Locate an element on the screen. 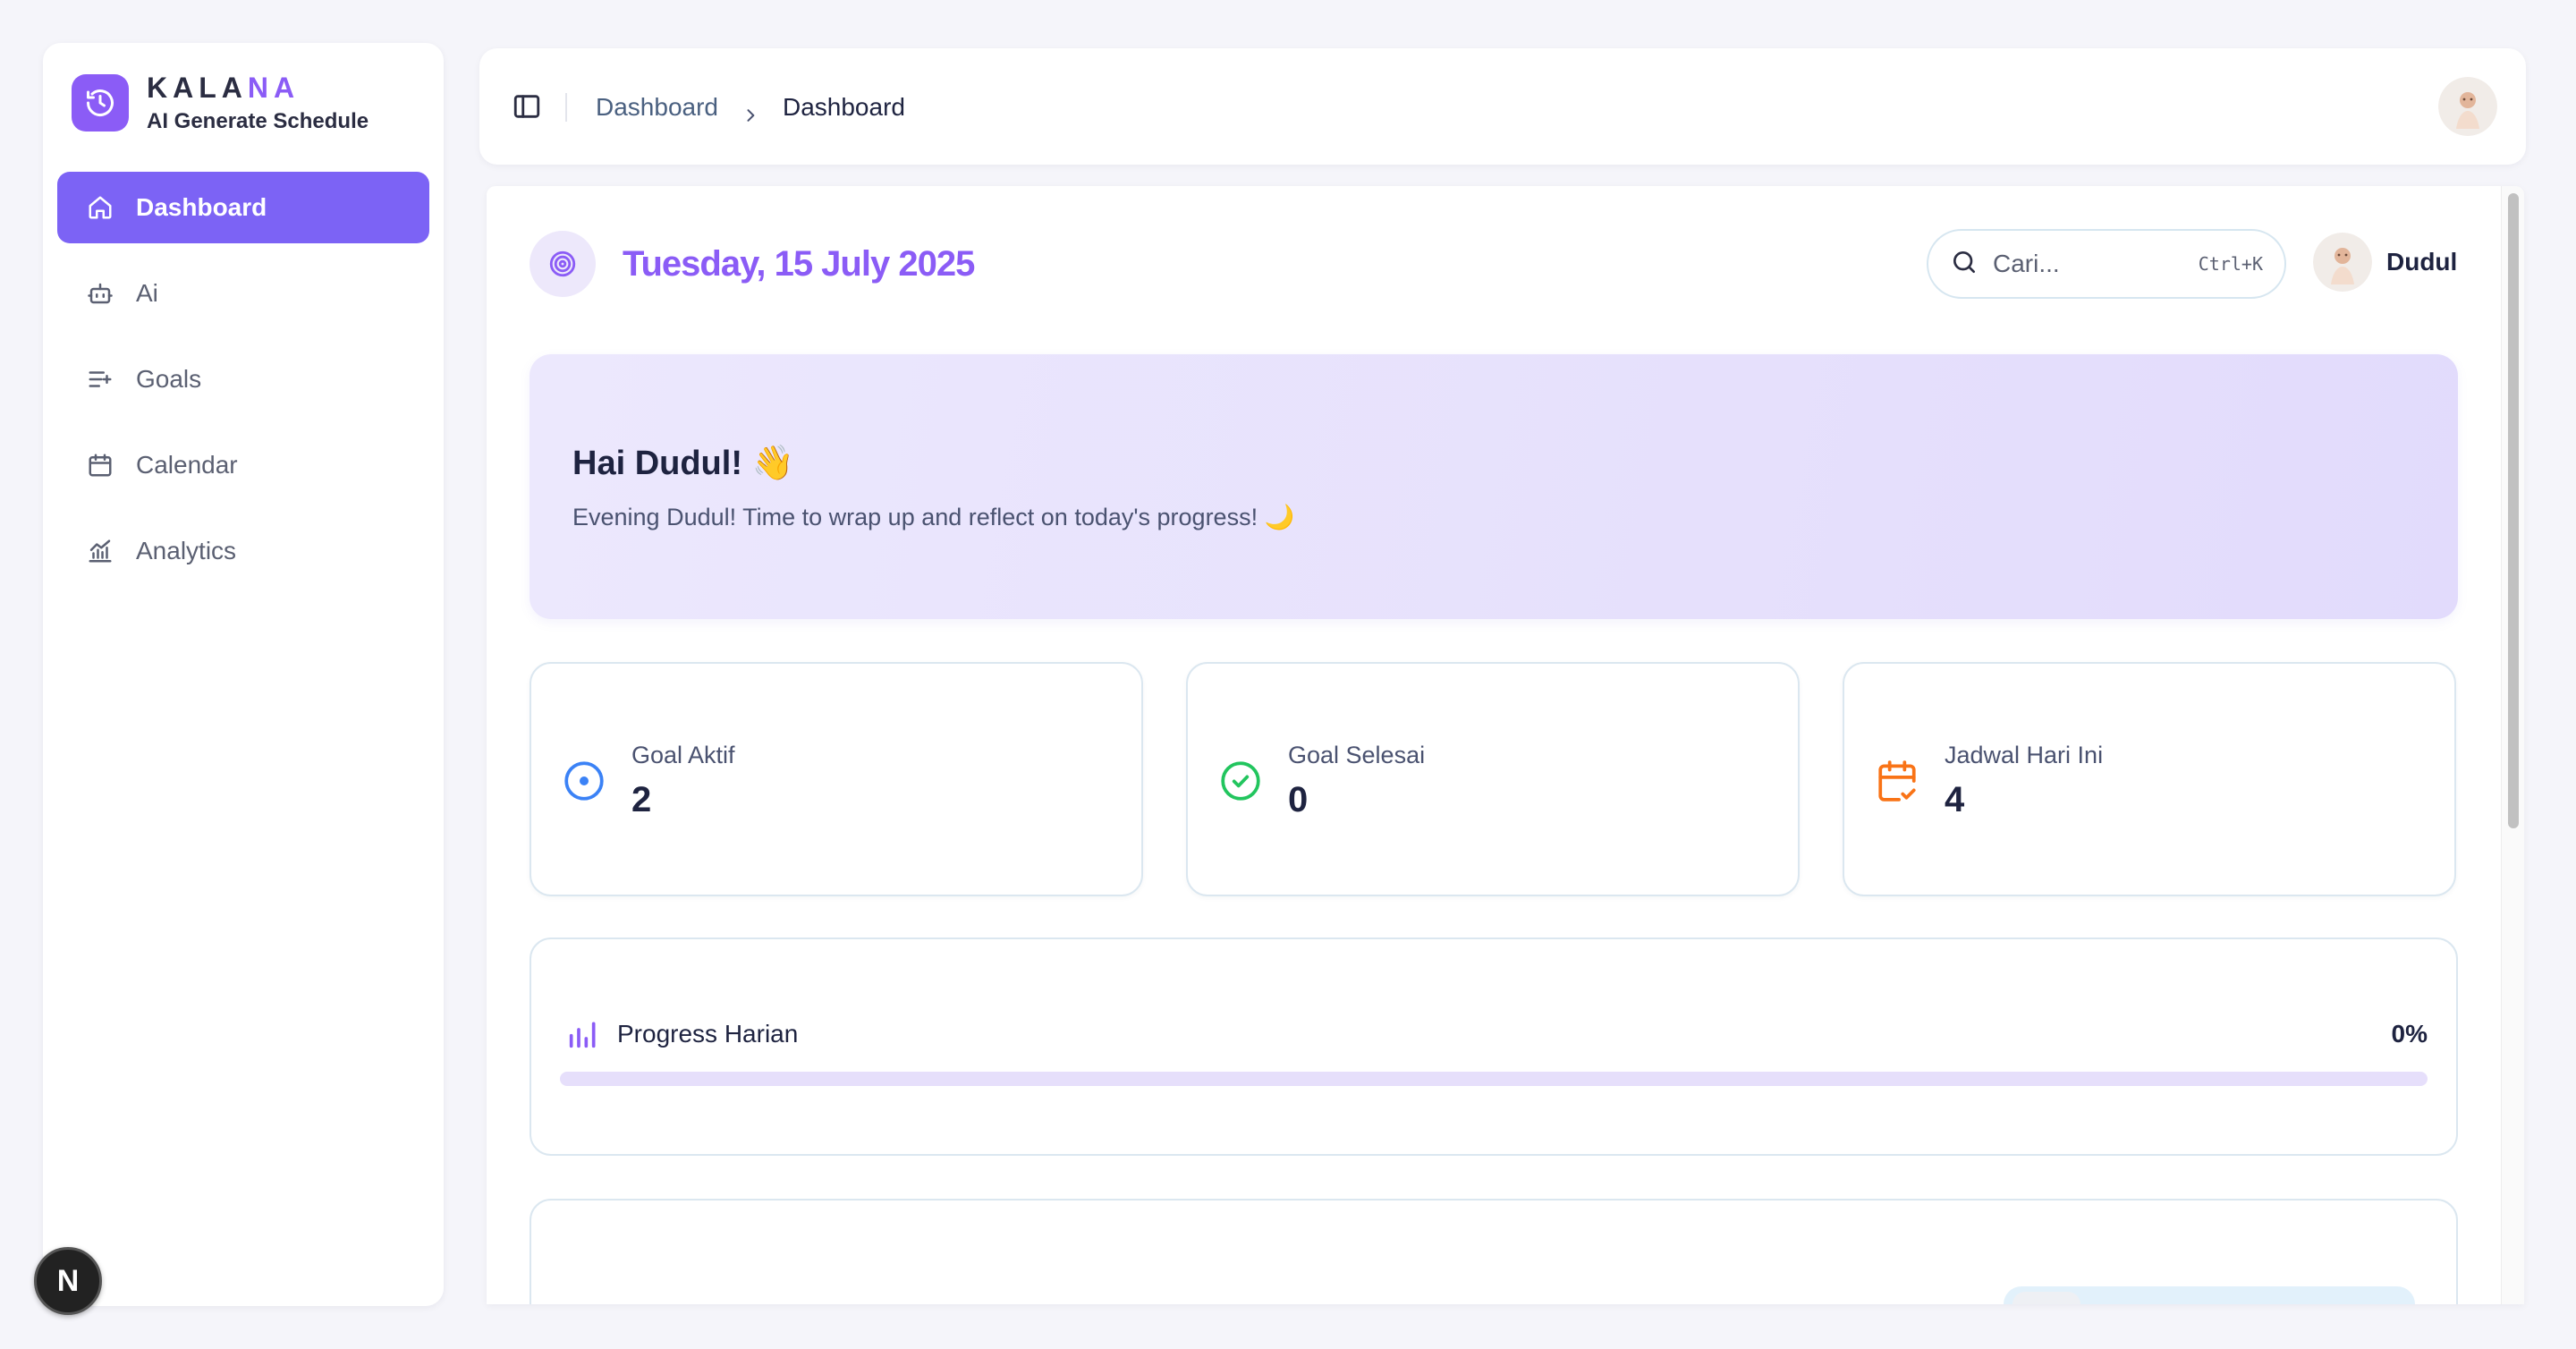 This screenshot has height=1349, width=2576. search-icon is located at coordinates (1964, 264).